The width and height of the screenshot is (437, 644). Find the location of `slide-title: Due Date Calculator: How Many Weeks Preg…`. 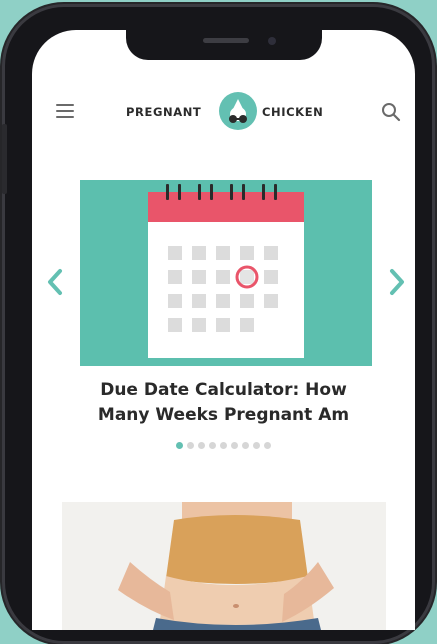

slide-title: Due Date Calculator: How Many Weeks Preg… is located at coordinates (223, 403).